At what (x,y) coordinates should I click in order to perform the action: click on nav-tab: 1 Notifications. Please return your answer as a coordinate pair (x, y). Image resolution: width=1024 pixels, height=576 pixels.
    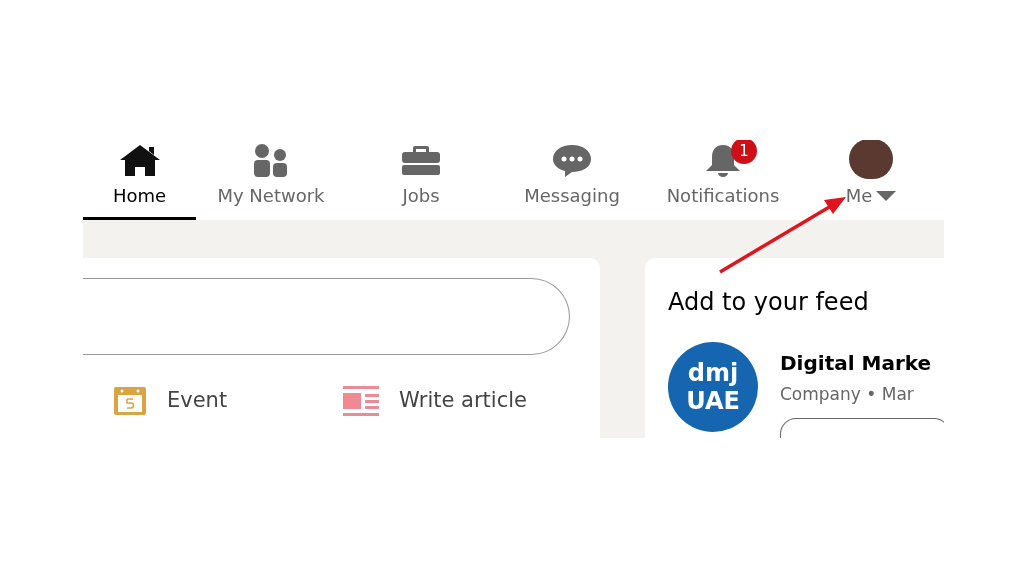
    Looking at the image, I should click on (723, 180).